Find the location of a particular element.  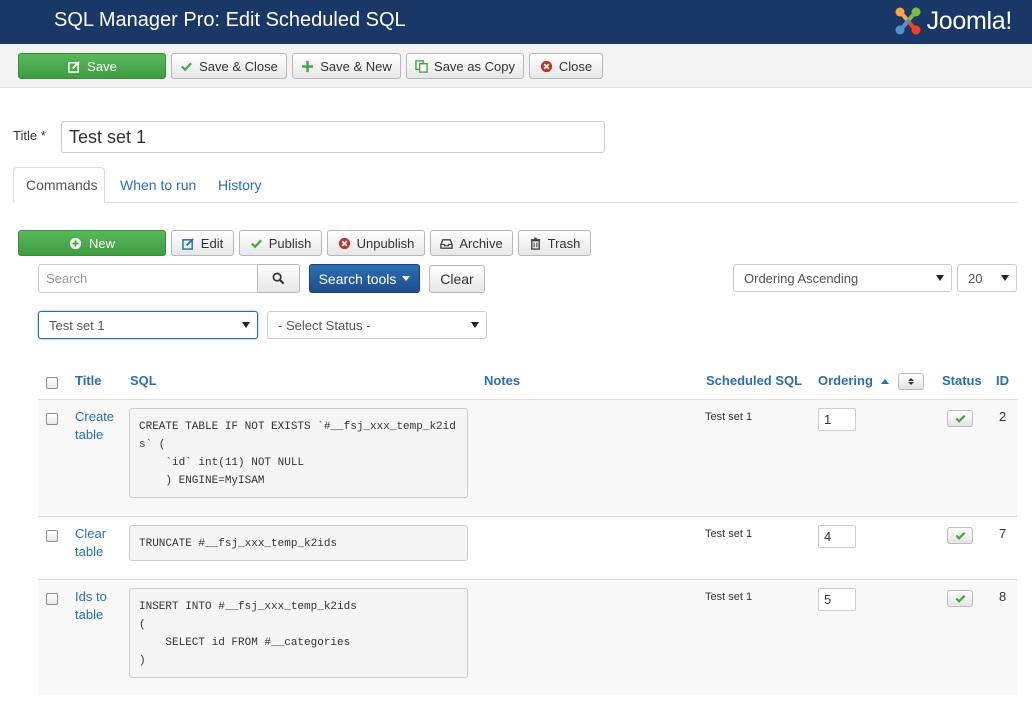

column-header-notes: Notes is located at coordinates (502, 380).